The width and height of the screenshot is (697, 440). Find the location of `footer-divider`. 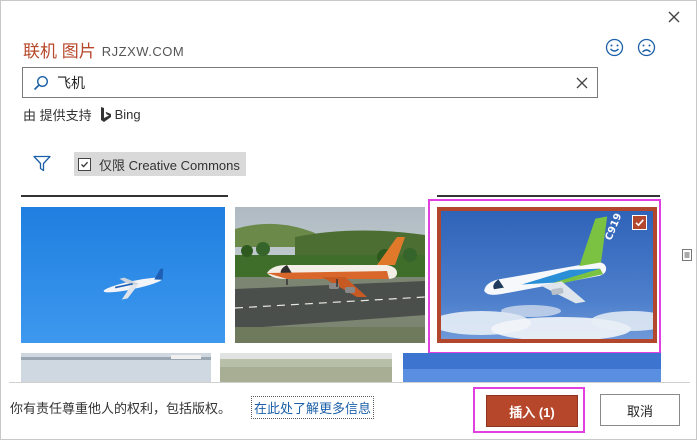

footer-divider is located at coordinates (349, 382).